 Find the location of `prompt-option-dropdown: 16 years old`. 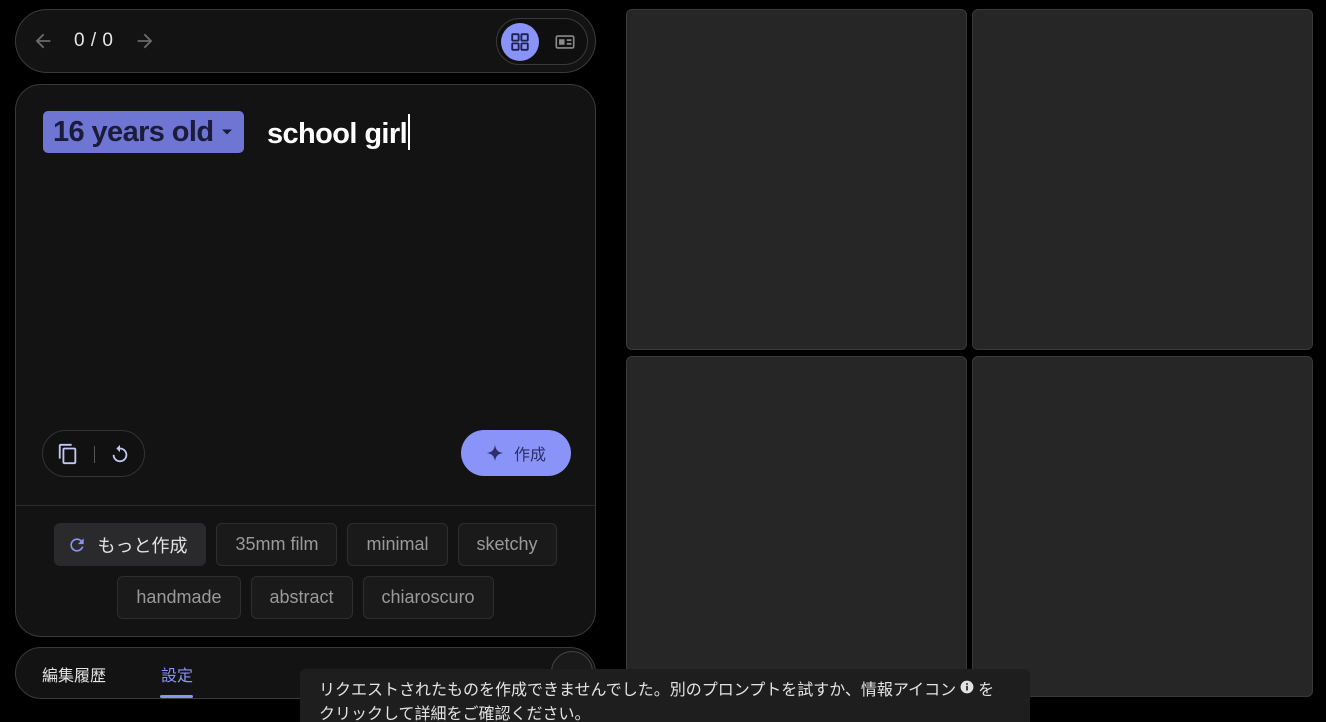

prompt-option-dropdown: 16 years old is located at coordinates (144, 132).